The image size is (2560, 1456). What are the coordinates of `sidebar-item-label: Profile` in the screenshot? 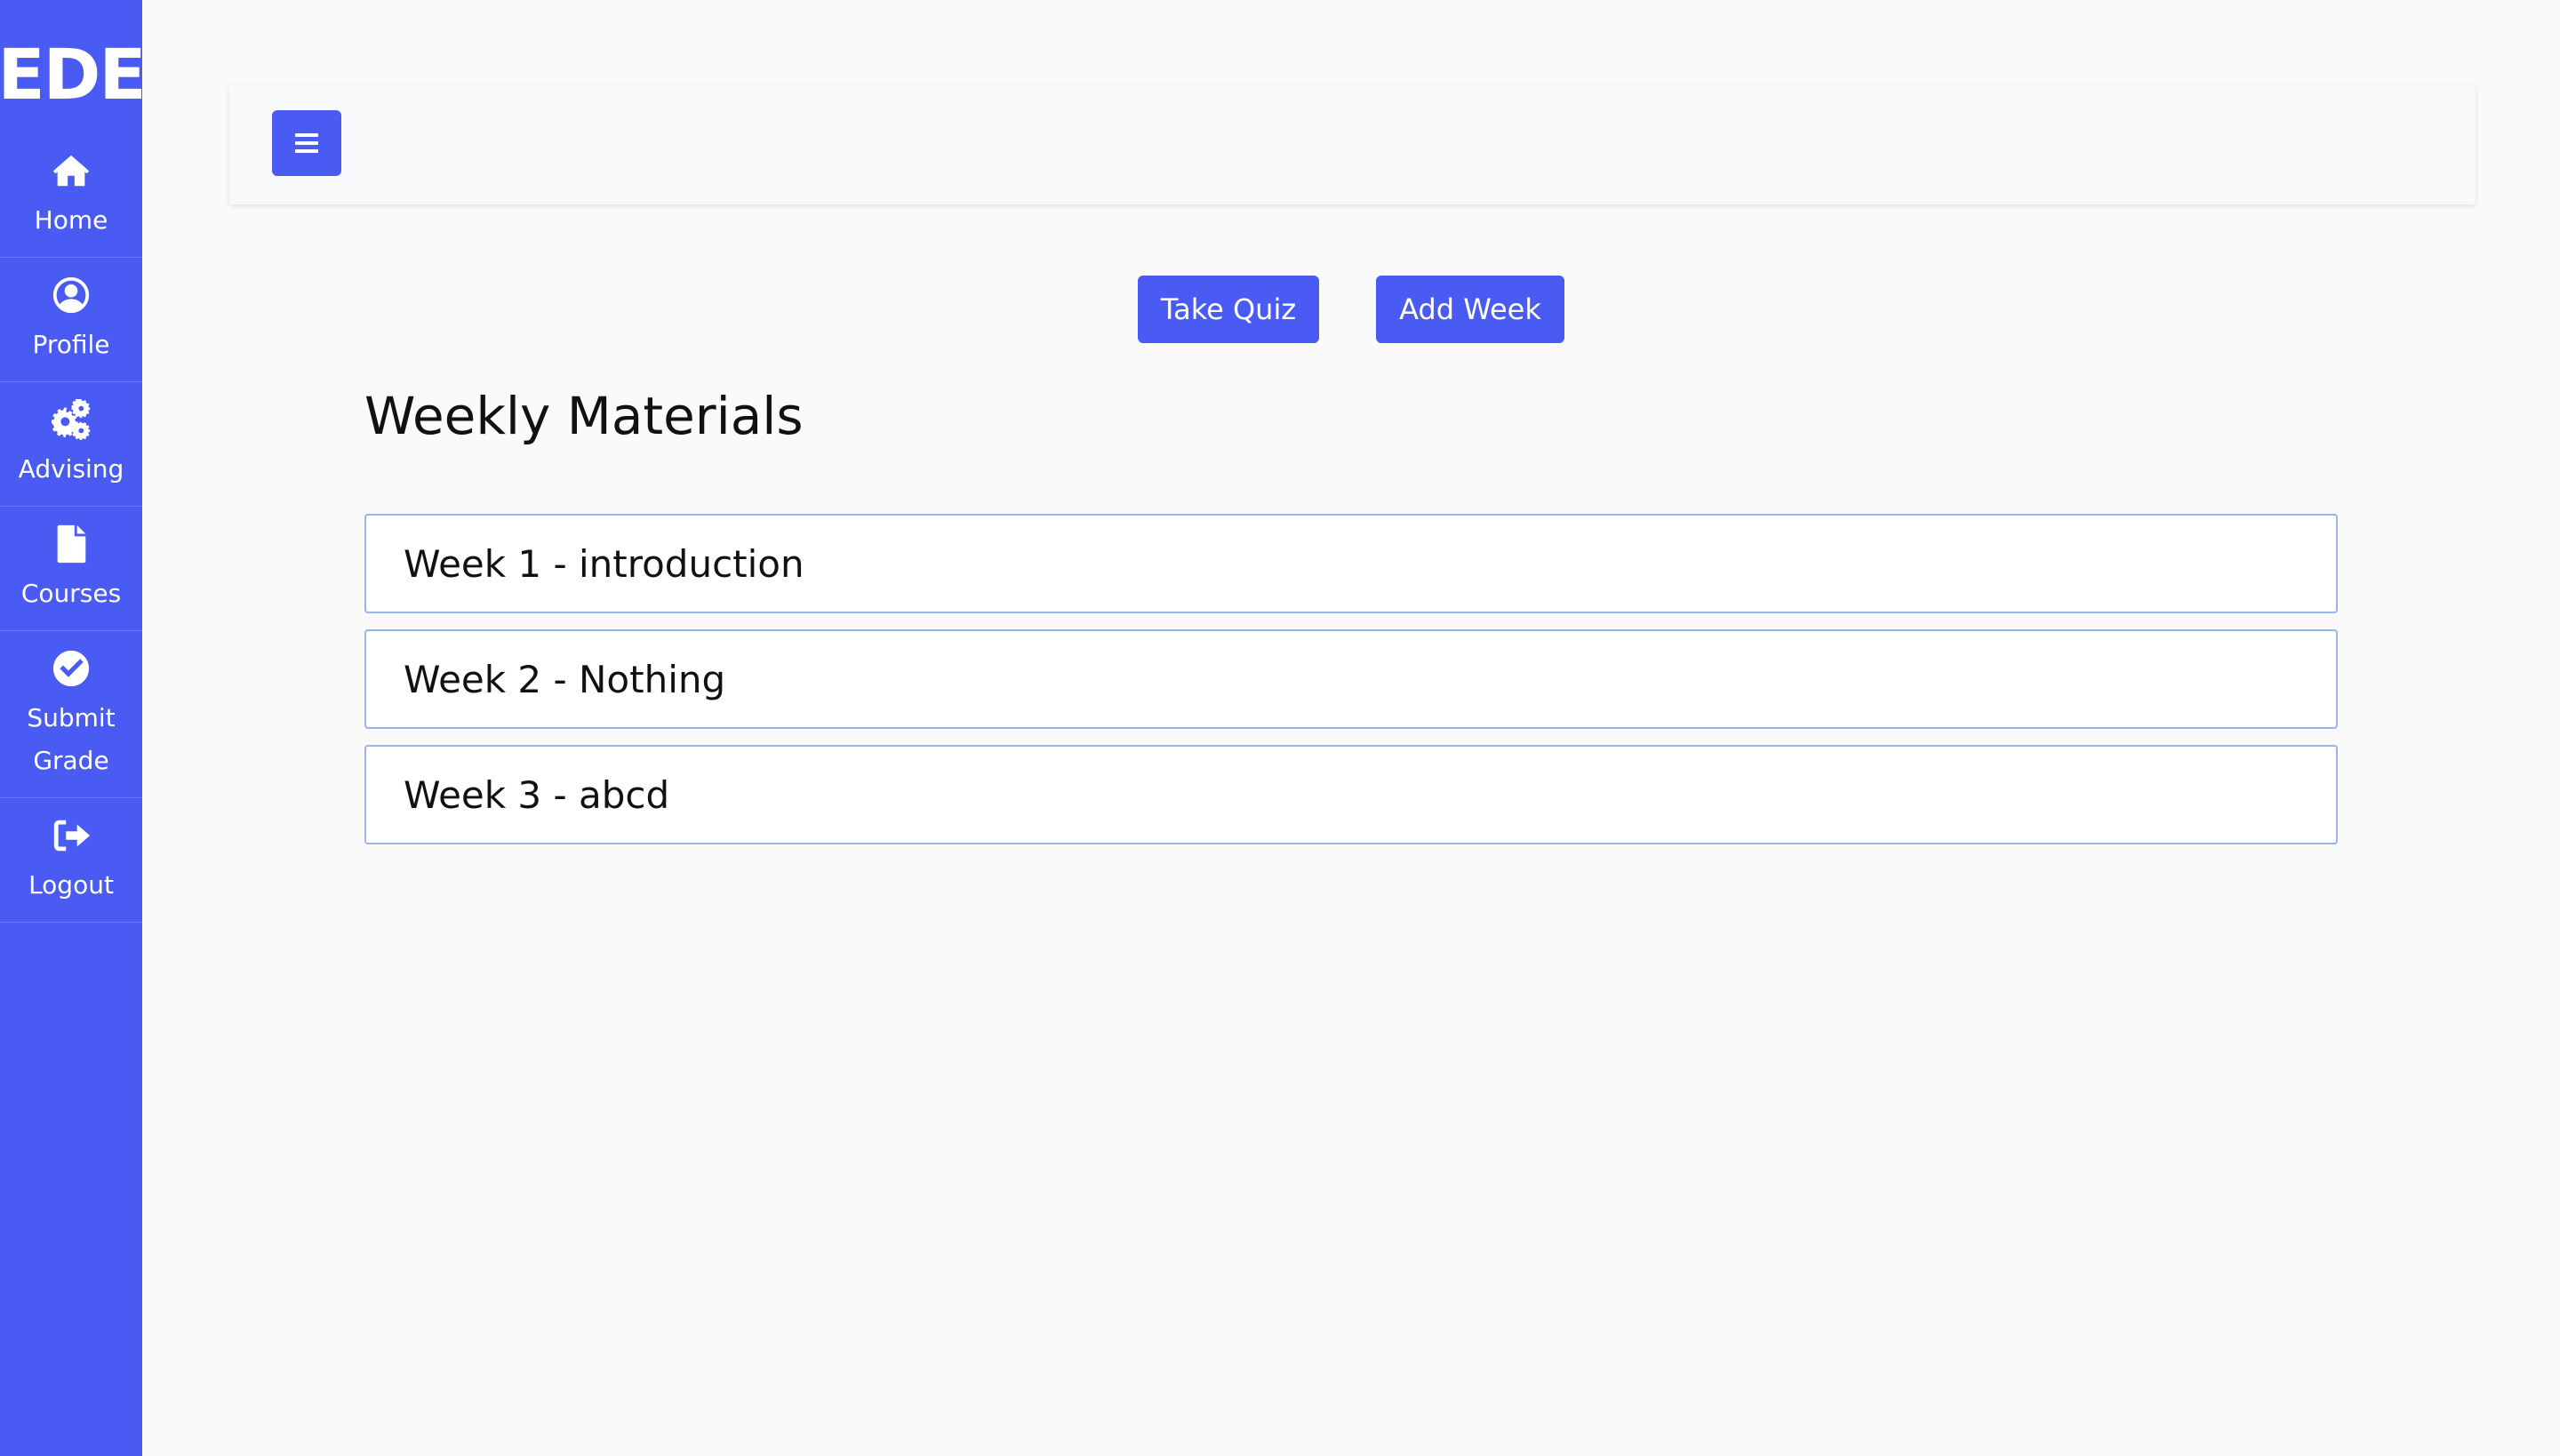 It's located at (71, 344).